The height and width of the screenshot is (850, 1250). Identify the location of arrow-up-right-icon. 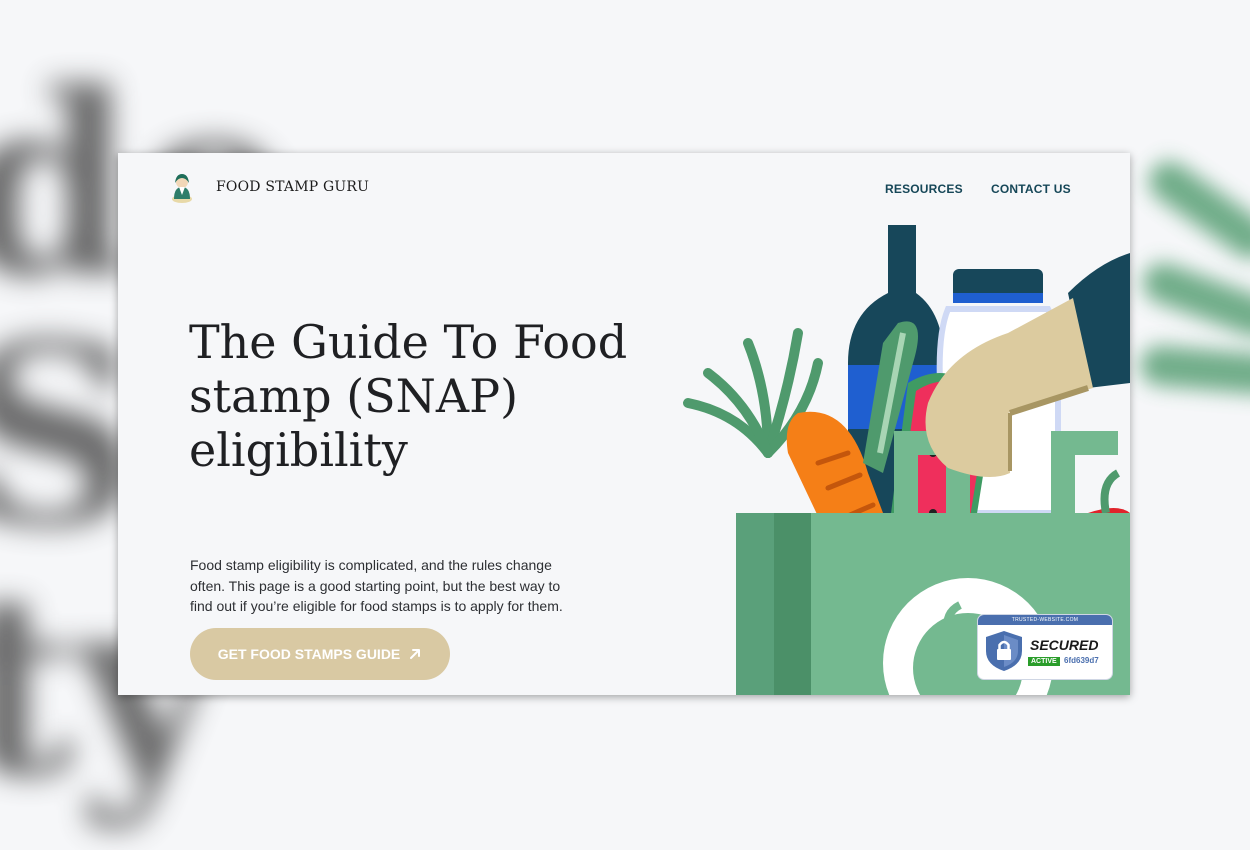
(415, 654).